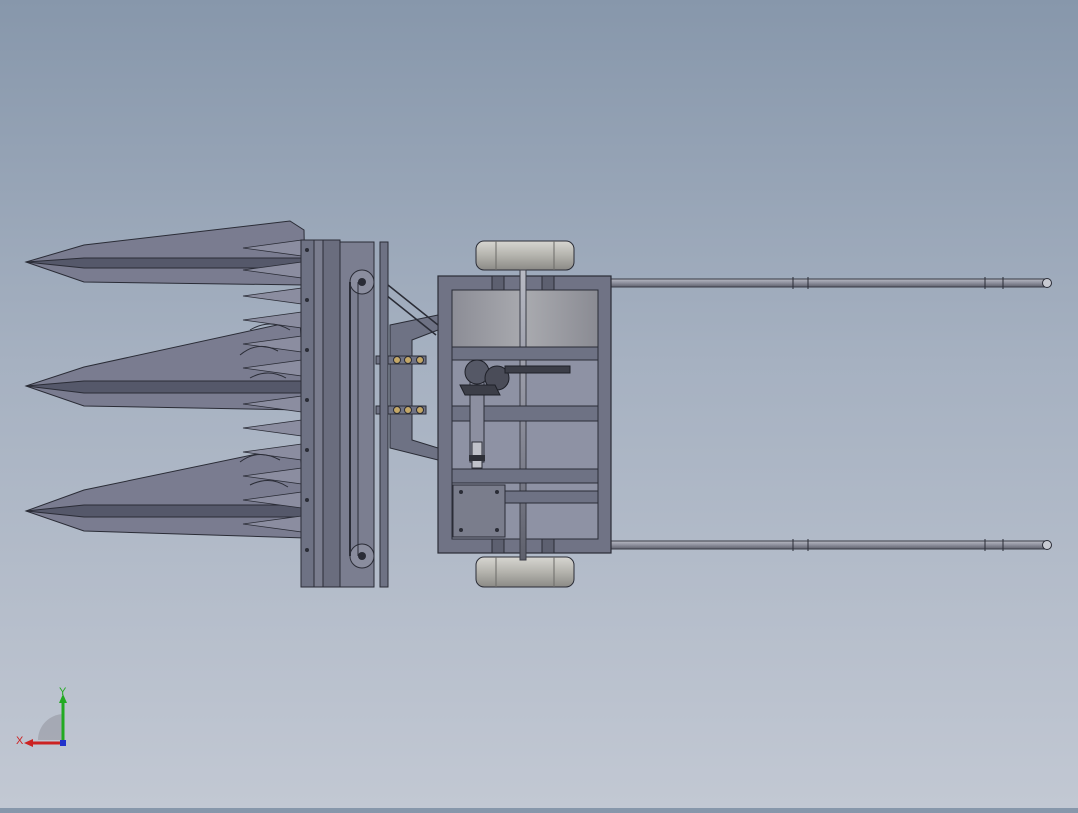 The width and height of the screenshot is (1078, 813). Describe the element at coordinates (479, 511) in the screenshot. I see `gearbox-plate` at that location.